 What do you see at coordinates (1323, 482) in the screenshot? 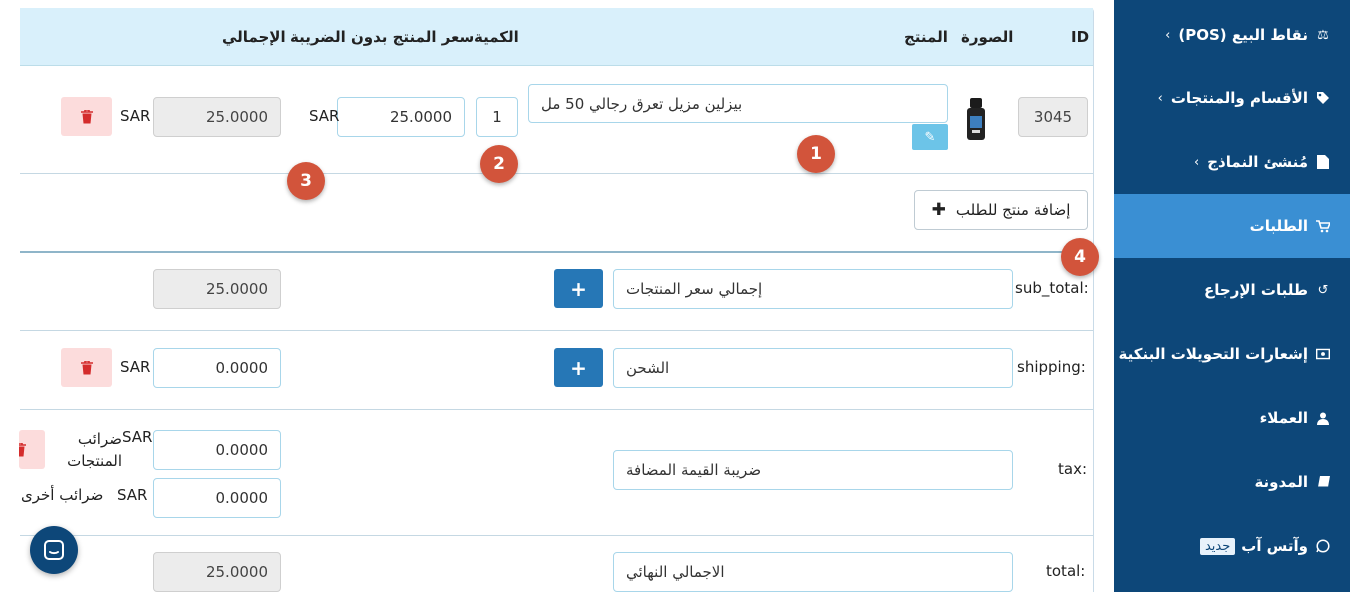
I see `book-icon` at bounding box center [1323, 482].